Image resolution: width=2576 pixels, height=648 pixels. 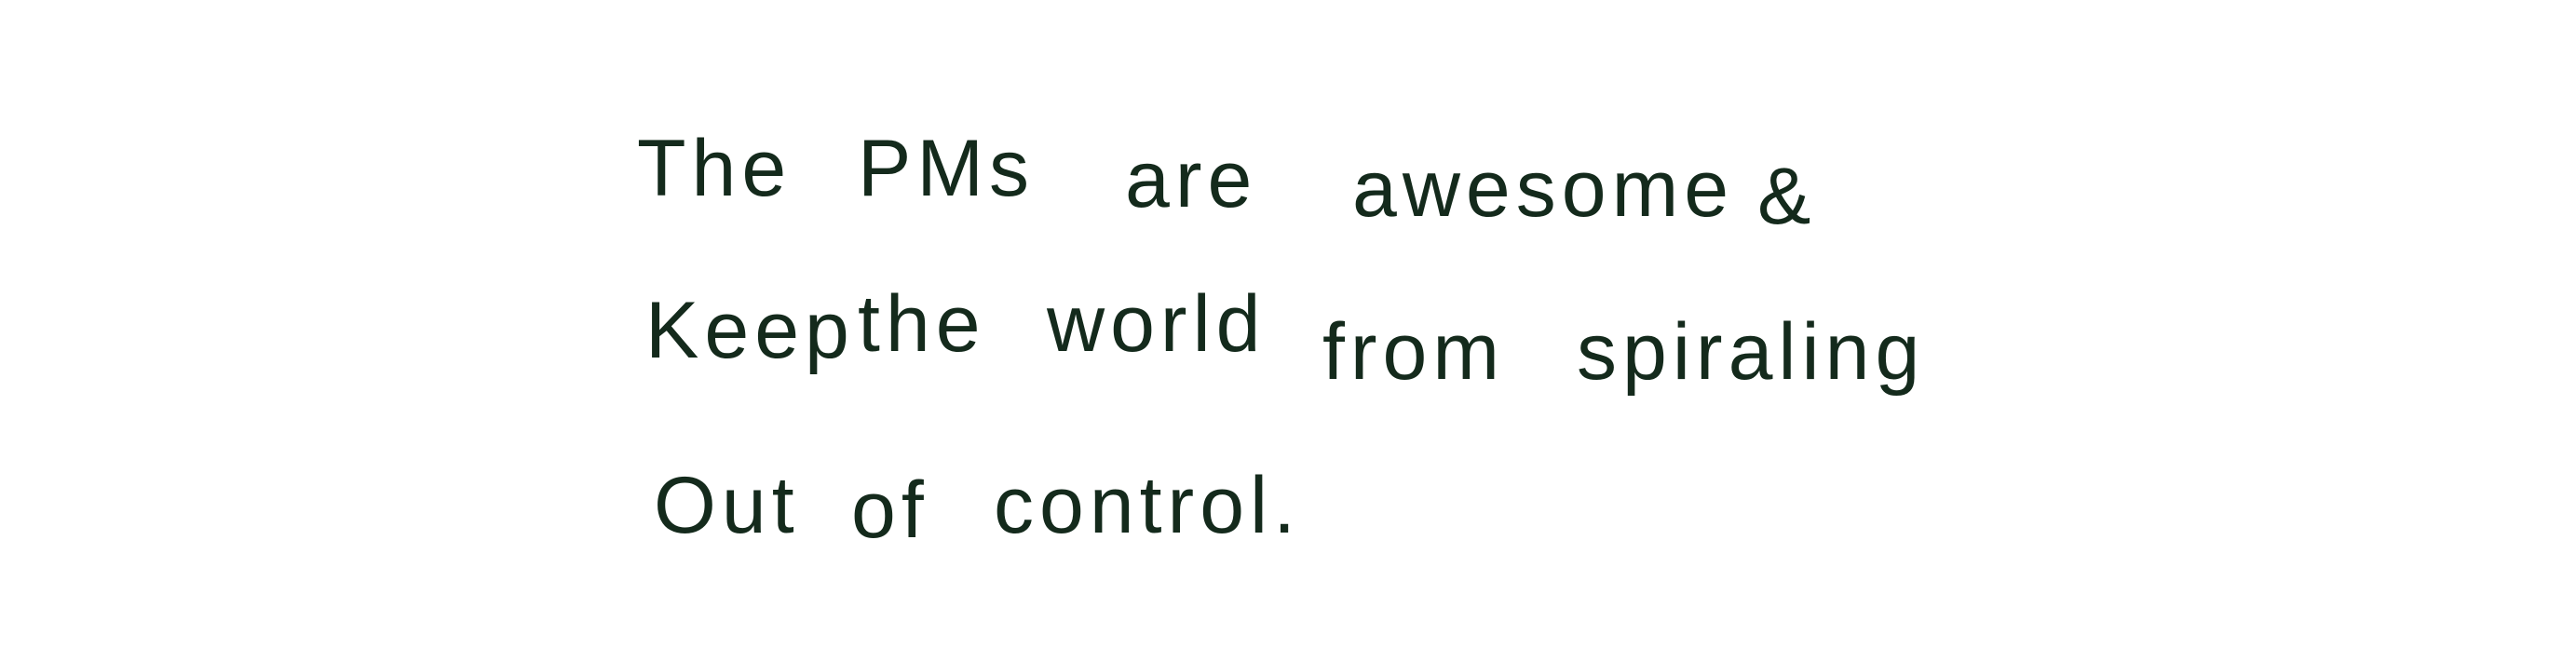 What do you see at coordinates (946, 168) in the screenshot?
I see `word: PMs` at bounding box center [946, 168].